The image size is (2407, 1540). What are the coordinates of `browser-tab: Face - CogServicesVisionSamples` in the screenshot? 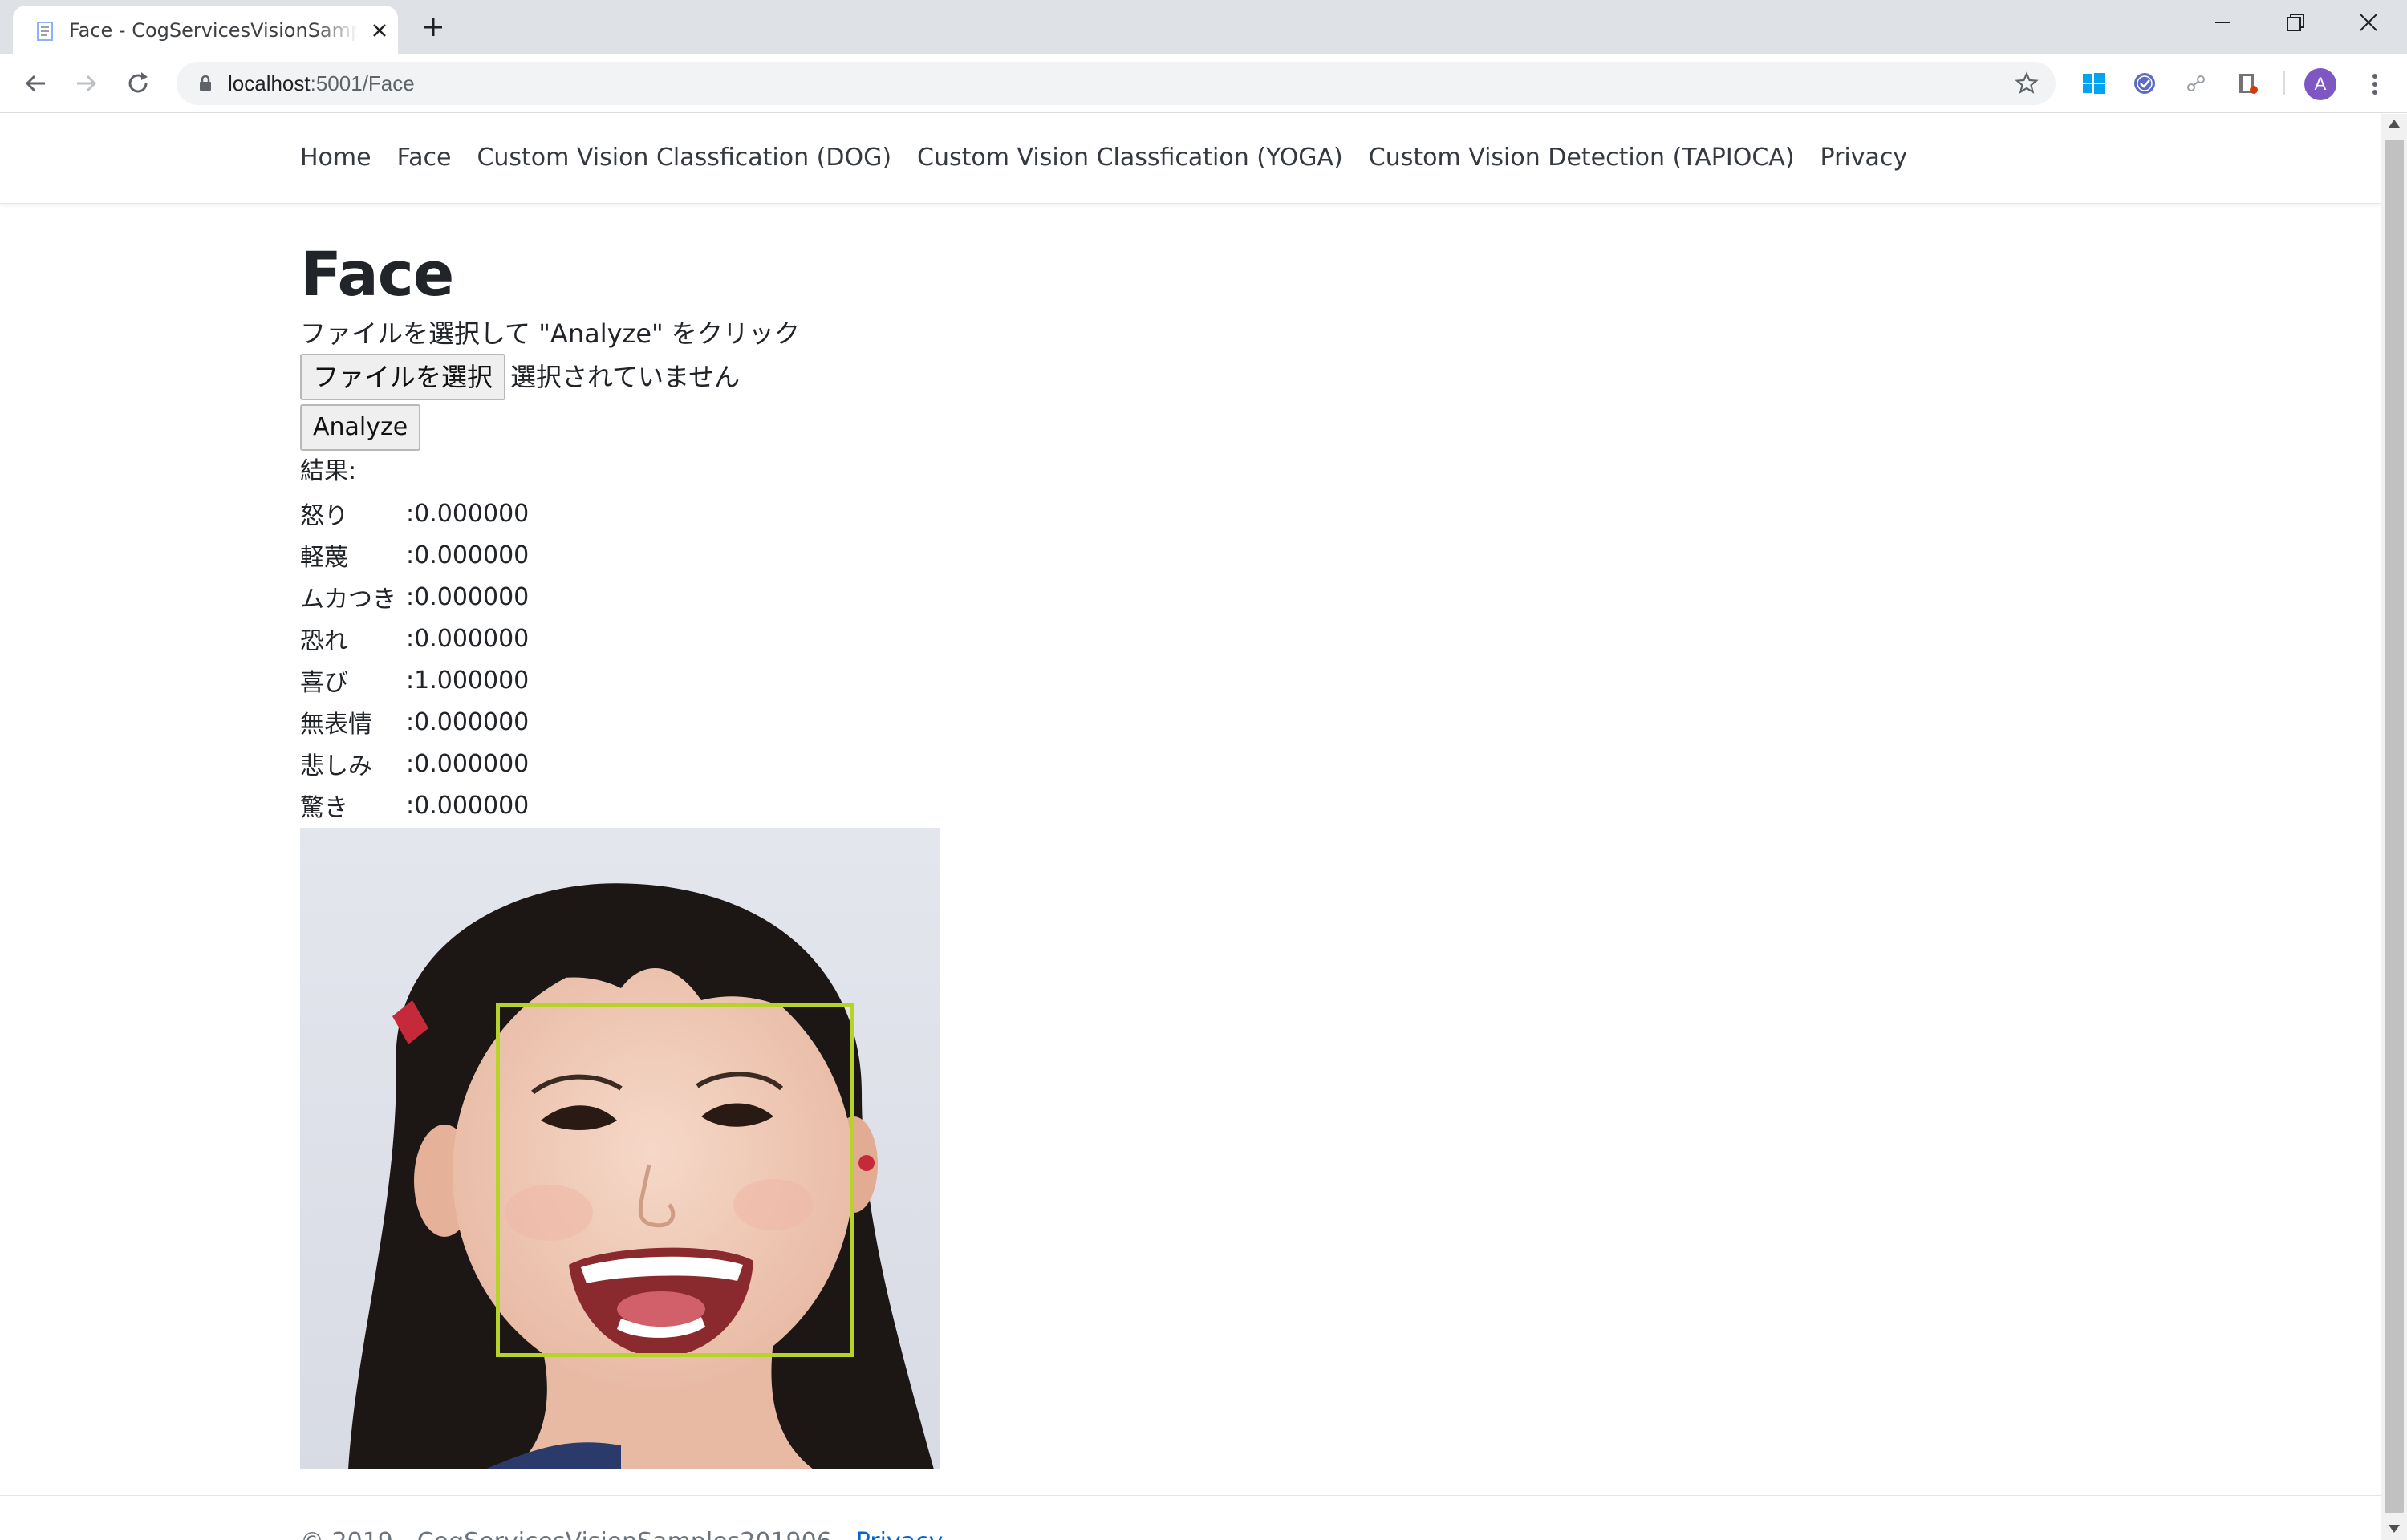 It's located at (206, 30).